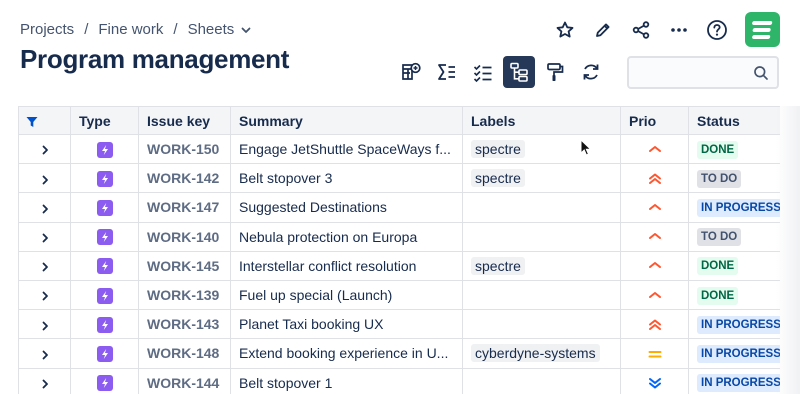 The image size is (800, 394). Describe the element at coordinates (641, 30) in the screenshot. I see `share-button` at that location.